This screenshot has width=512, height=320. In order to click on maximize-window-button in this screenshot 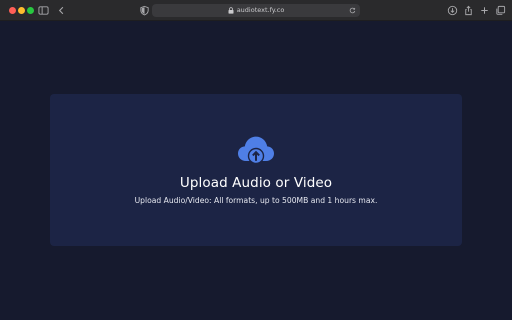, I will do `click(30, 10)`.